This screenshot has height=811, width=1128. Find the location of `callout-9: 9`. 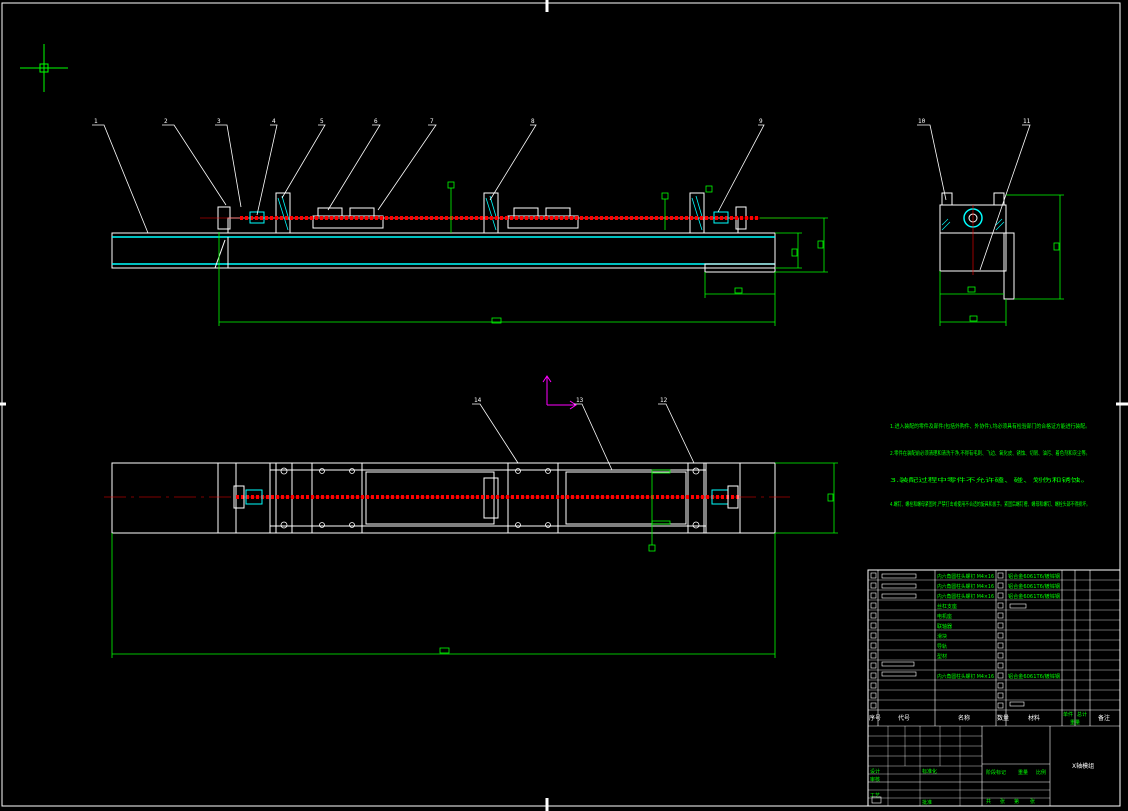

callout-9: 9 is located at coordinates (761, 121).